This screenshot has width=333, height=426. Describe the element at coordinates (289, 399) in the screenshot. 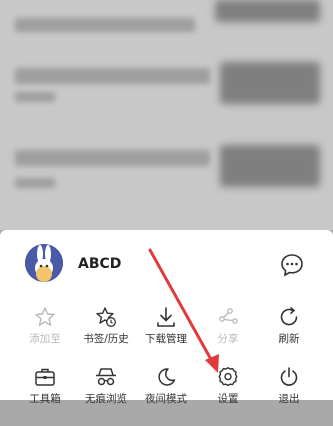

I see `menu-item-label: 退出` at that location.